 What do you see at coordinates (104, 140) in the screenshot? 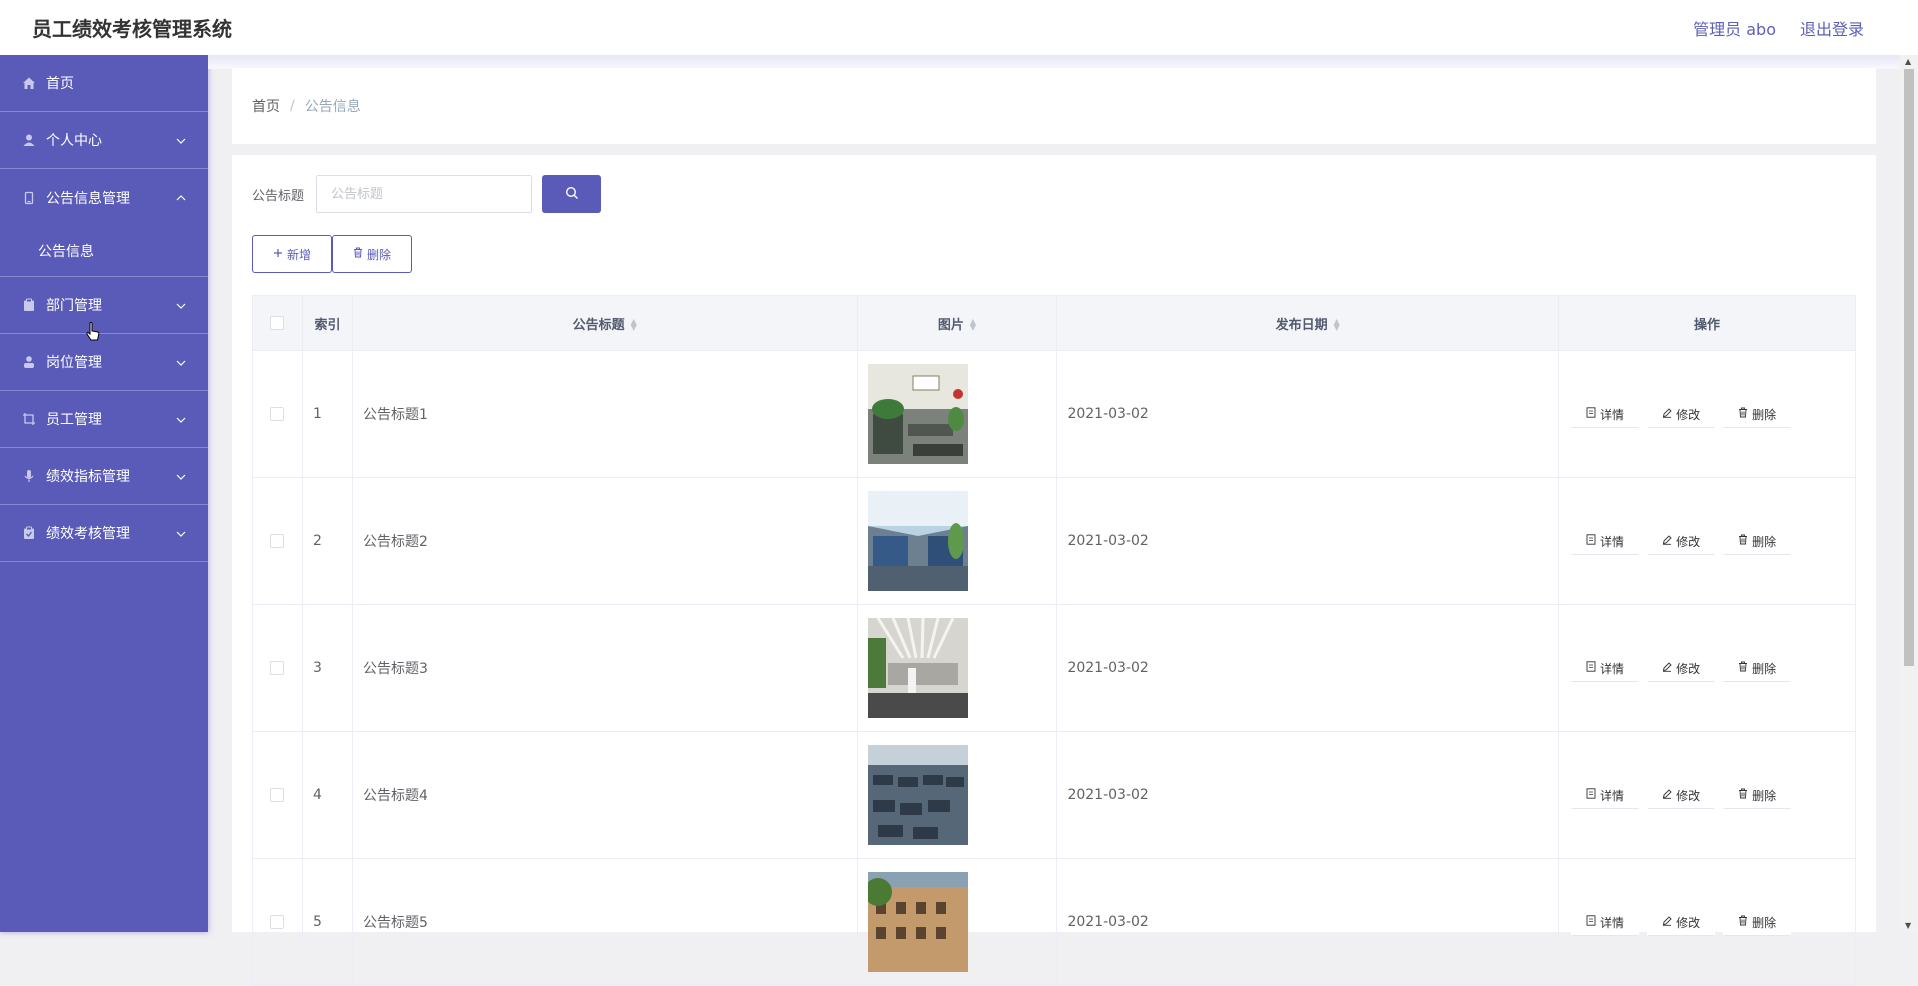
I see `sidebar-item-personal: 个人中心` at bounding box center [104, 140].